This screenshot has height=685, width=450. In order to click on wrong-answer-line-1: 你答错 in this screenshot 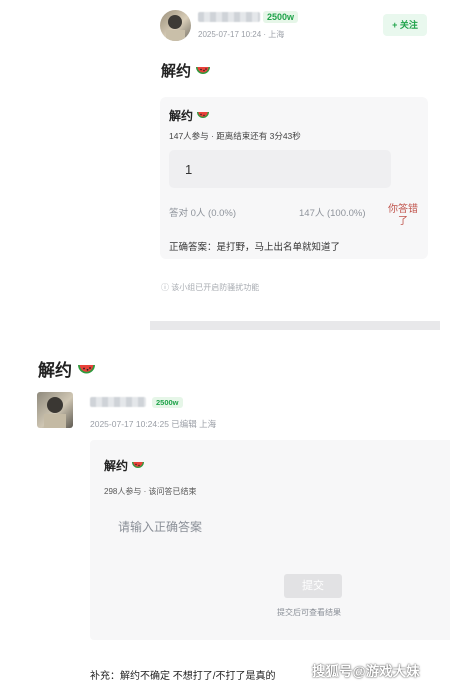, I will do `click(403, 209)`.